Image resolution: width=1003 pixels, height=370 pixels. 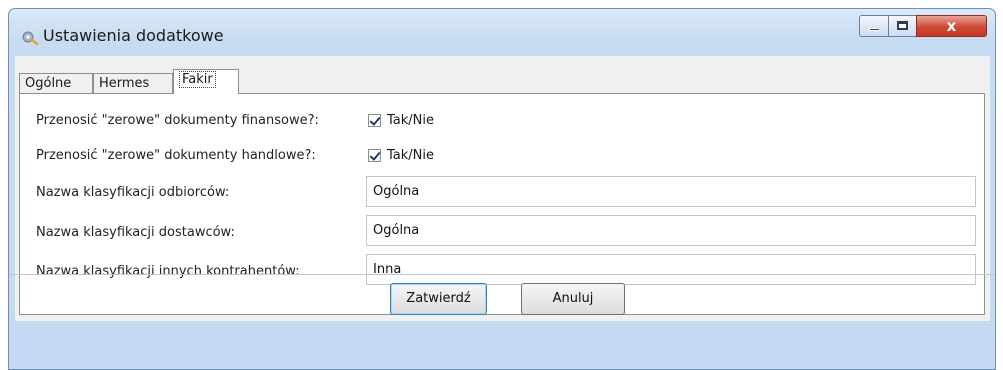 What do you see at coordinates (135, 232) in the screenshot?
I see `dostawcy-label: Nazwa klasyfikacji dostawców:` at bounding box center [135, 232].